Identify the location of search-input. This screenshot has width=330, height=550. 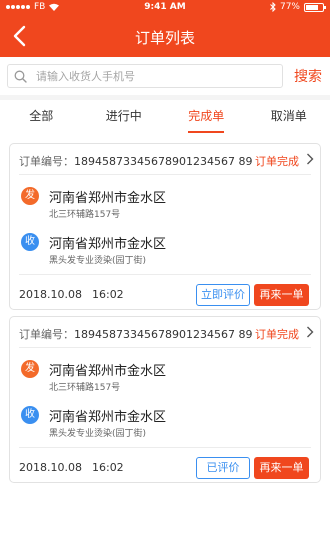
(156, 76).